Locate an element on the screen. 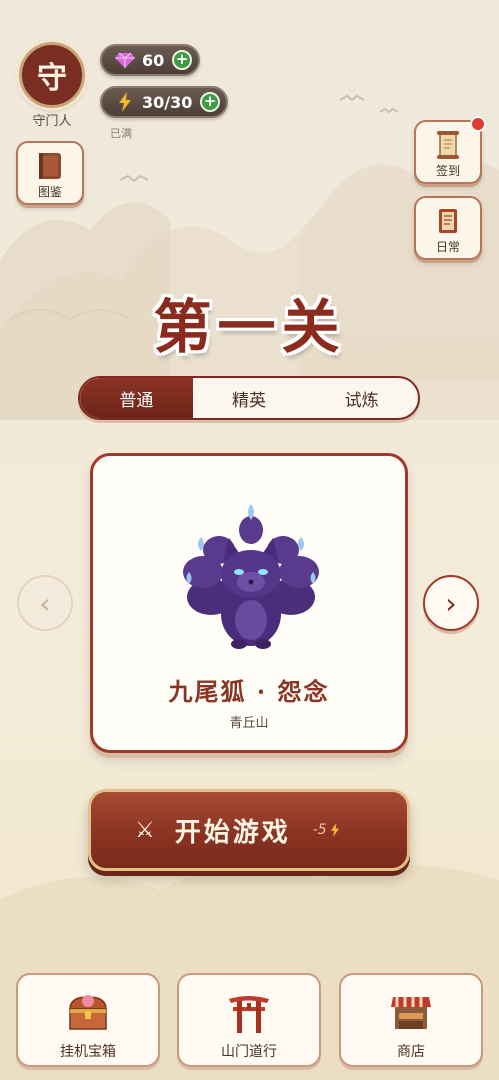 This screenshot has height=1080, width=499. energy-cost-value: -5 is located at coordinates (319, 830).